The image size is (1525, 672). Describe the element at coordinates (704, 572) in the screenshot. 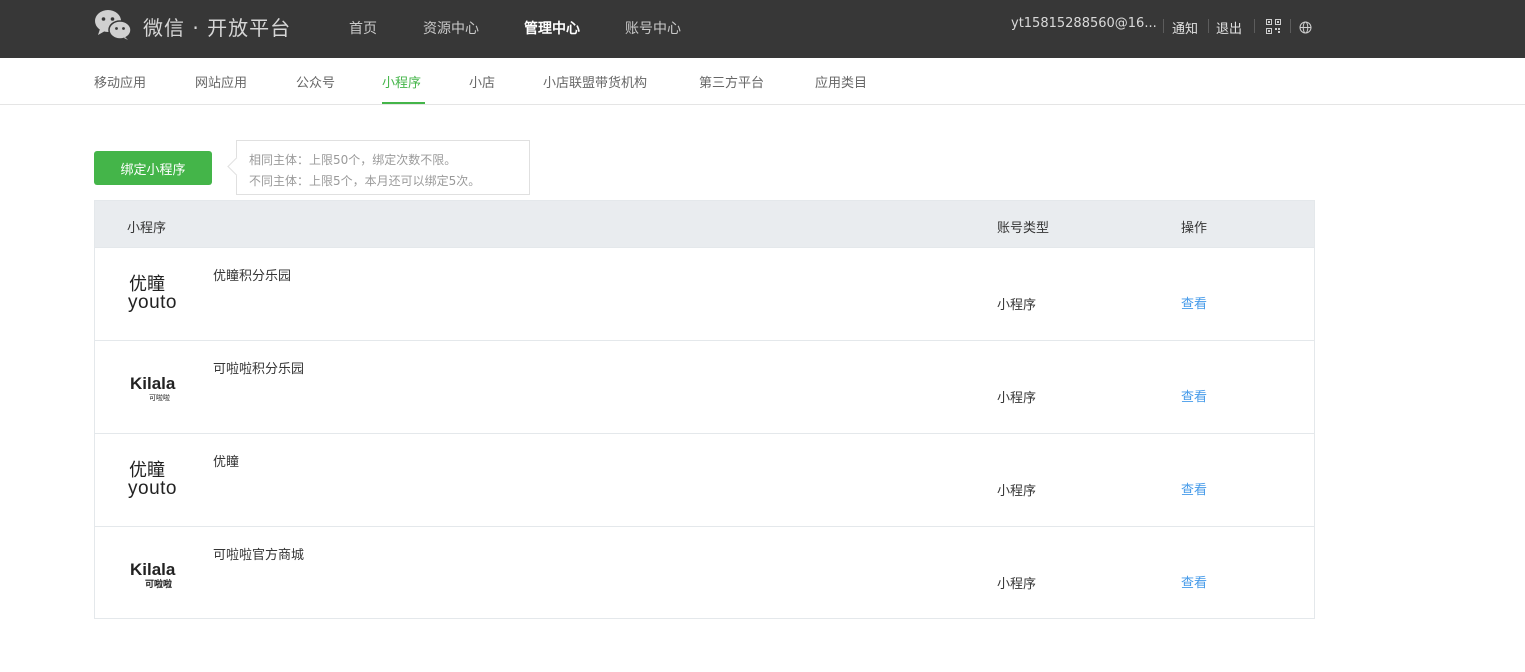

I see `table-row: Kilala 可啦啦 可啦啦官方商城 小程序 查看` at that location.